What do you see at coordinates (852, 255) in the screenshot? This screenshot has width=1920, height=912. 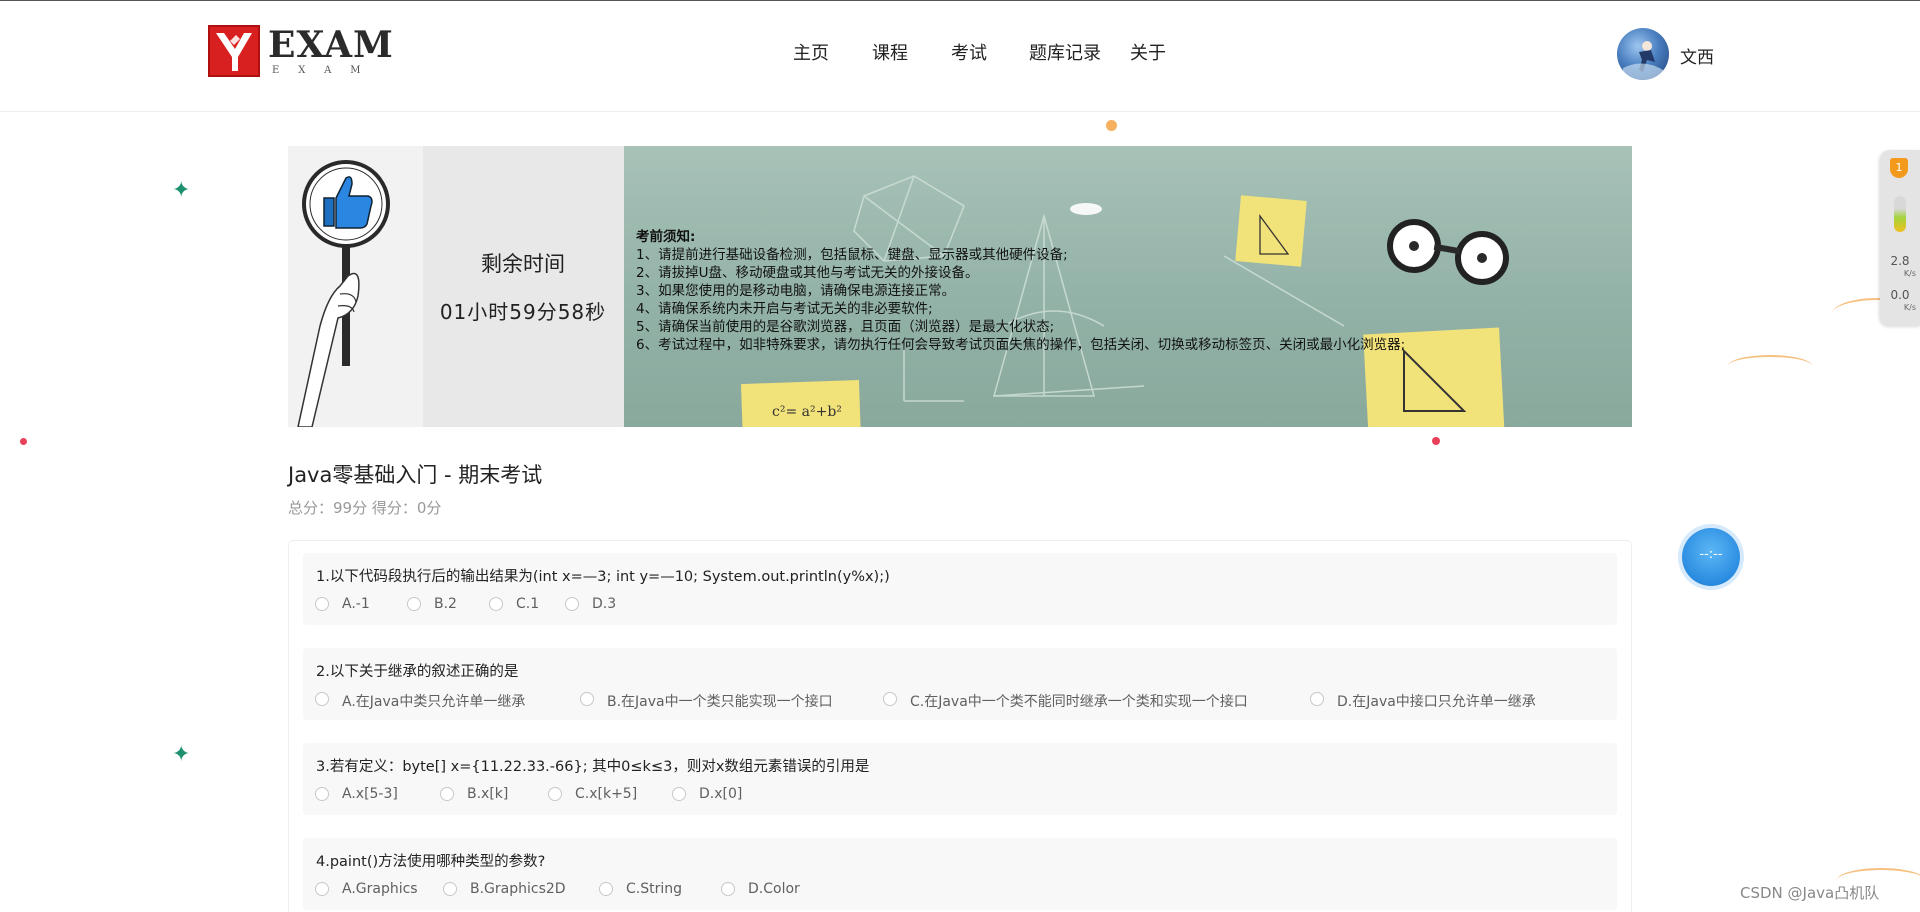 I see `notice-line: 1、请提前进行基础设备检测，包括鼠标、键盘、显示器或其他硬件设备;` at bounding box center [852, 255].